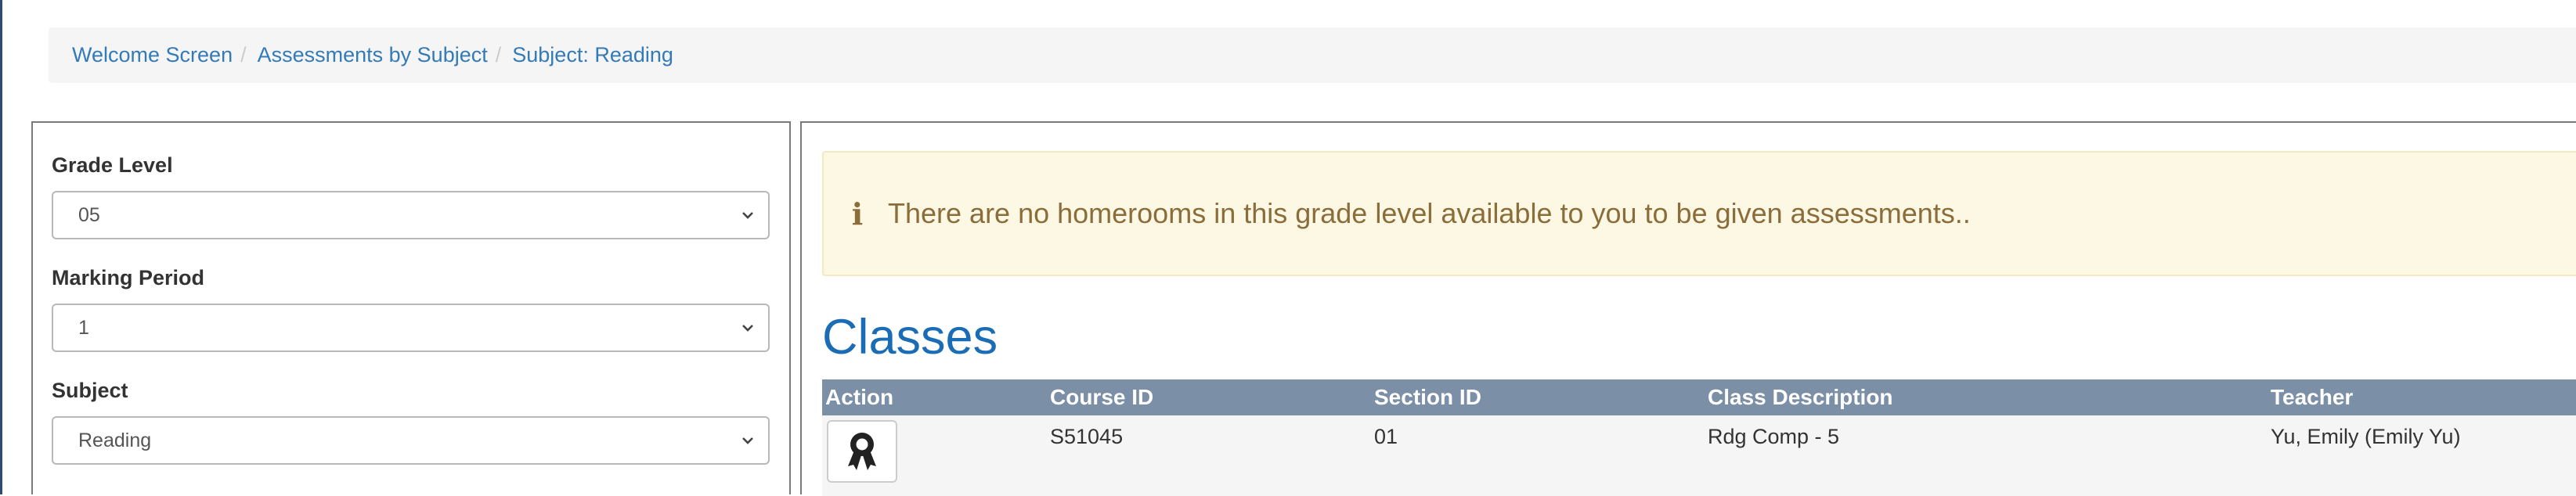 The height and width of the screenshot is (496, 2576). Describe the element at coordinates (1087, 436) in the screenshot. I see `cell-course-id: S51045` at that location.